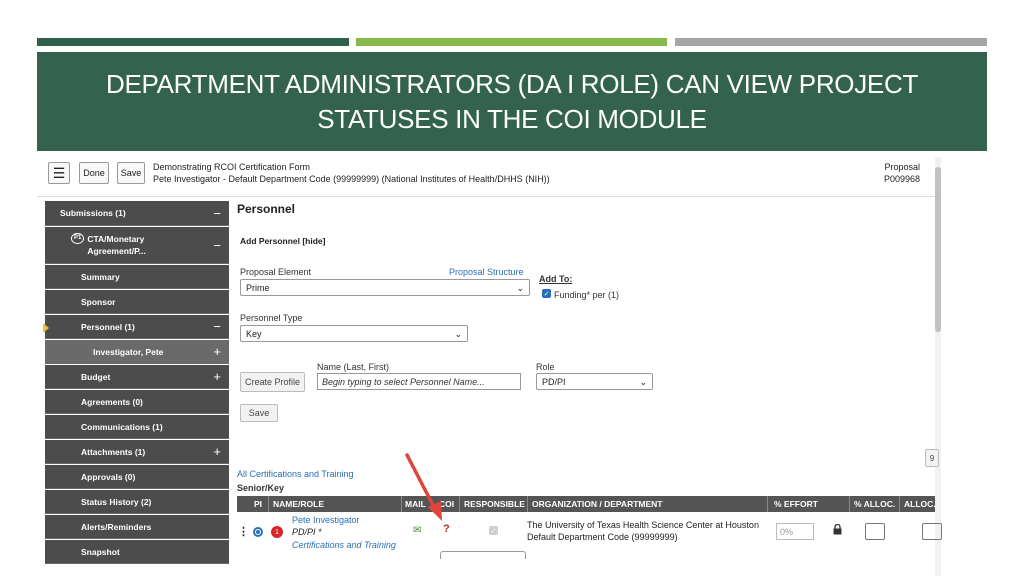 The height and width of the screenshot is (576, 1024). What do you see at coordinates (137, 552) in the screenshot?
I see `sidebar-item-snapshot: Snapshot` at bounding box center [137, 552].